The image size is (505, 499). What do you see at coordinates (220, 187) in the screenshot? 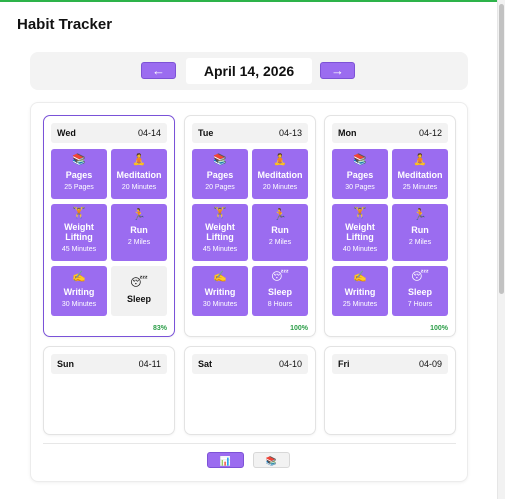
I see `habit-value: 20 Pages` at bounding box center [220, 187].